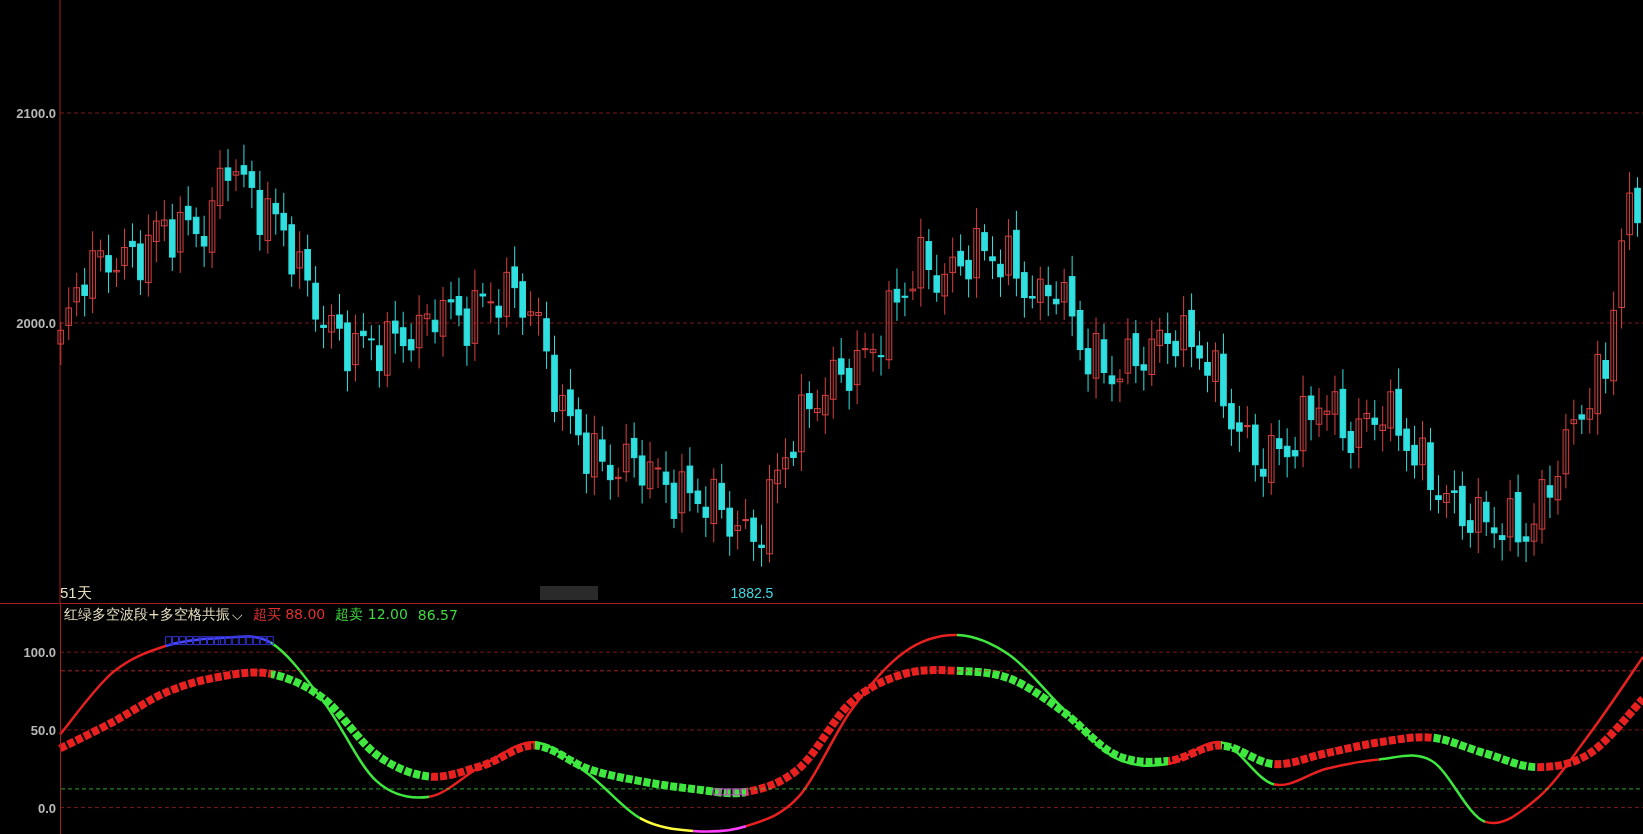 The width and height of the screenshot is (1643, 834). What do you see at coordinates (437, 615) in the screenshot?
I see `indicator-reading: 86.57` at bounding box center [437, 615].